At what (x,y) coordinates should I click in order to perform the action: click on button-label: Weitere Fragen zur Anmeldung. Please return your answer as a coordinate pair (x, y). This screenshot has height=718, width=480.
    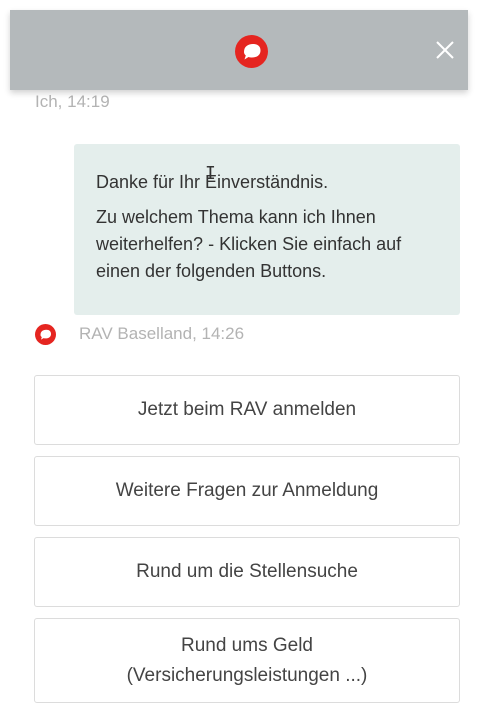
    Looking at the image, I should click on (247, 490).